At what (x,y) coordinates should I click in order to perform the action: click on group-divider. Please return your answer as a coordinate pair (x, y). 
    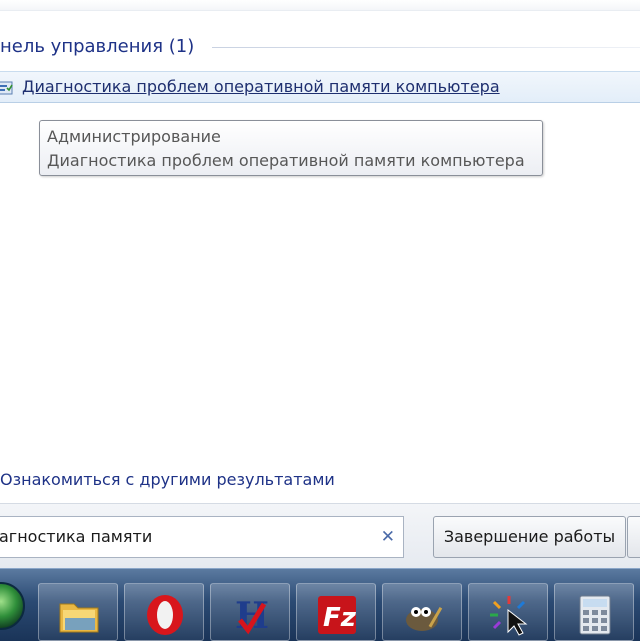
    Looking at the image, I should click on (426, 47).